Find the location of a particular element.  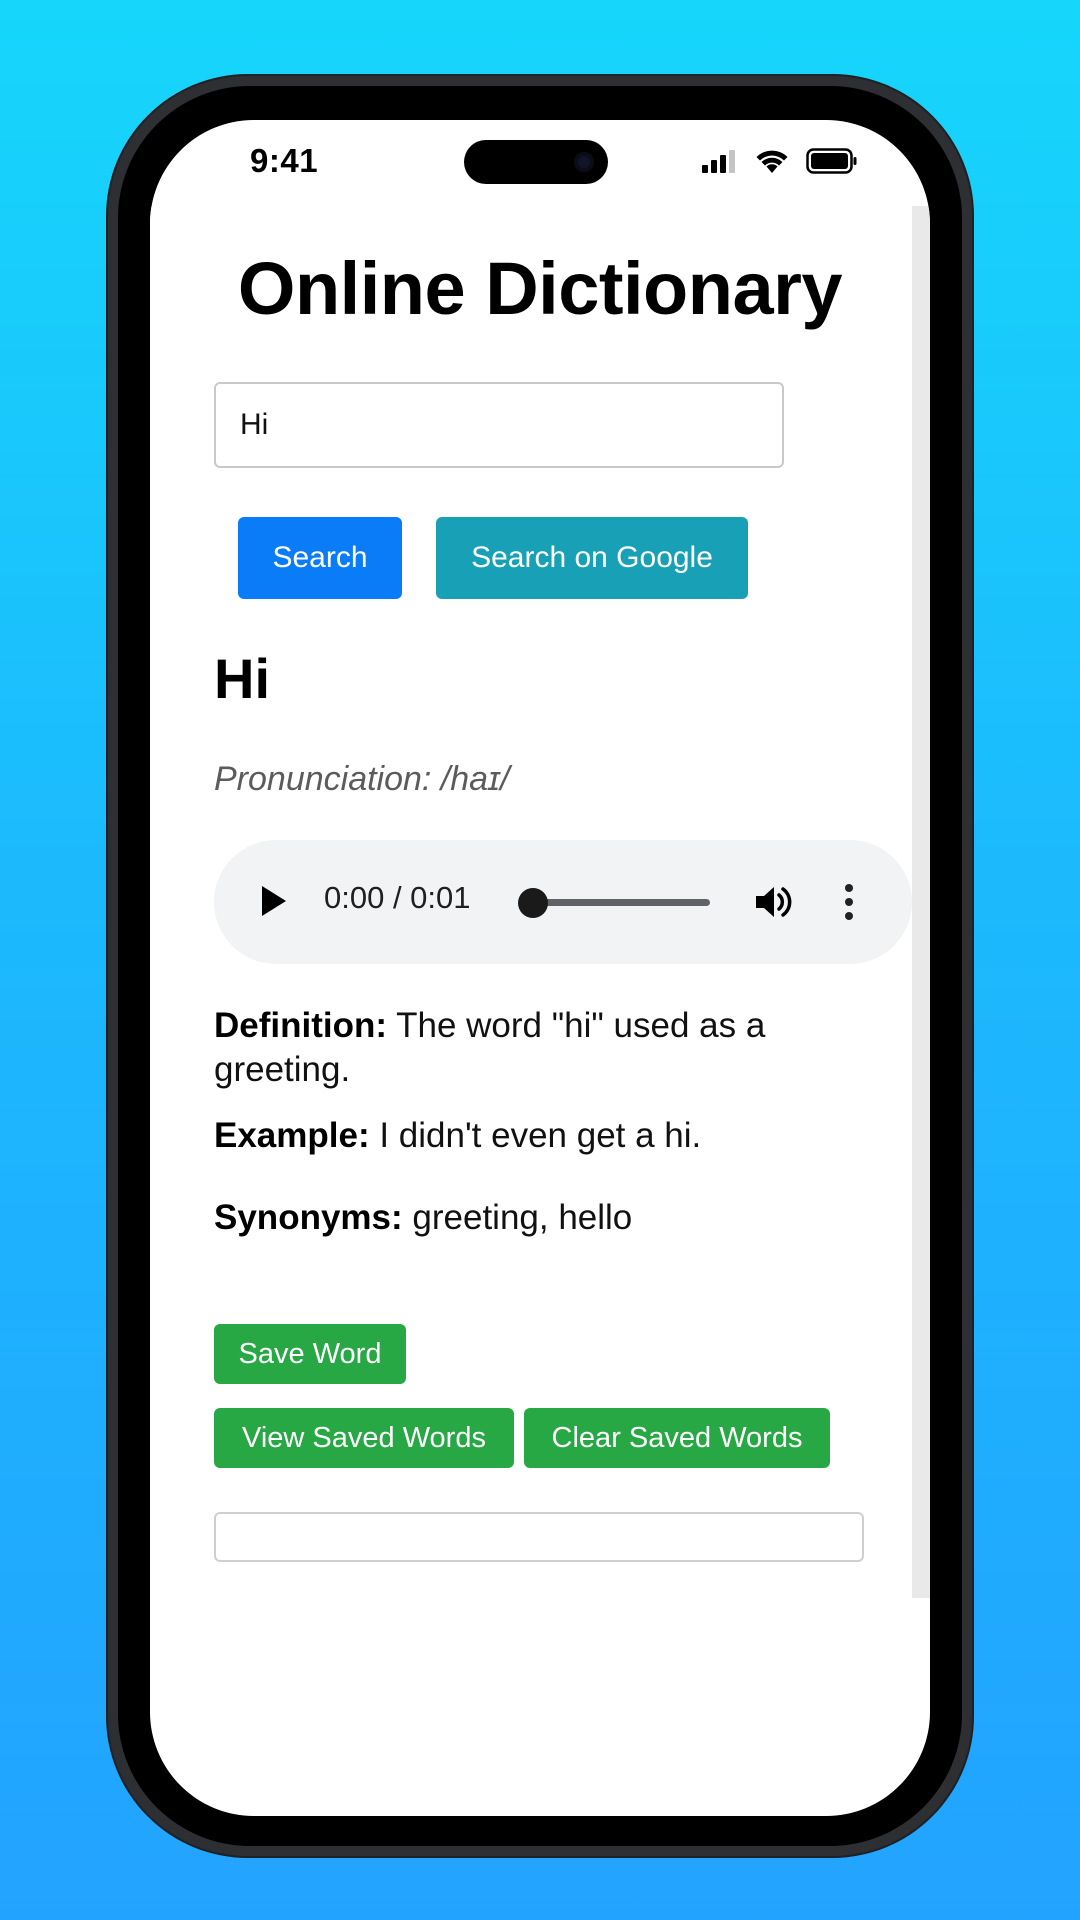

synonyms-text: greeting, hello is located at coordinates (522, 1217).